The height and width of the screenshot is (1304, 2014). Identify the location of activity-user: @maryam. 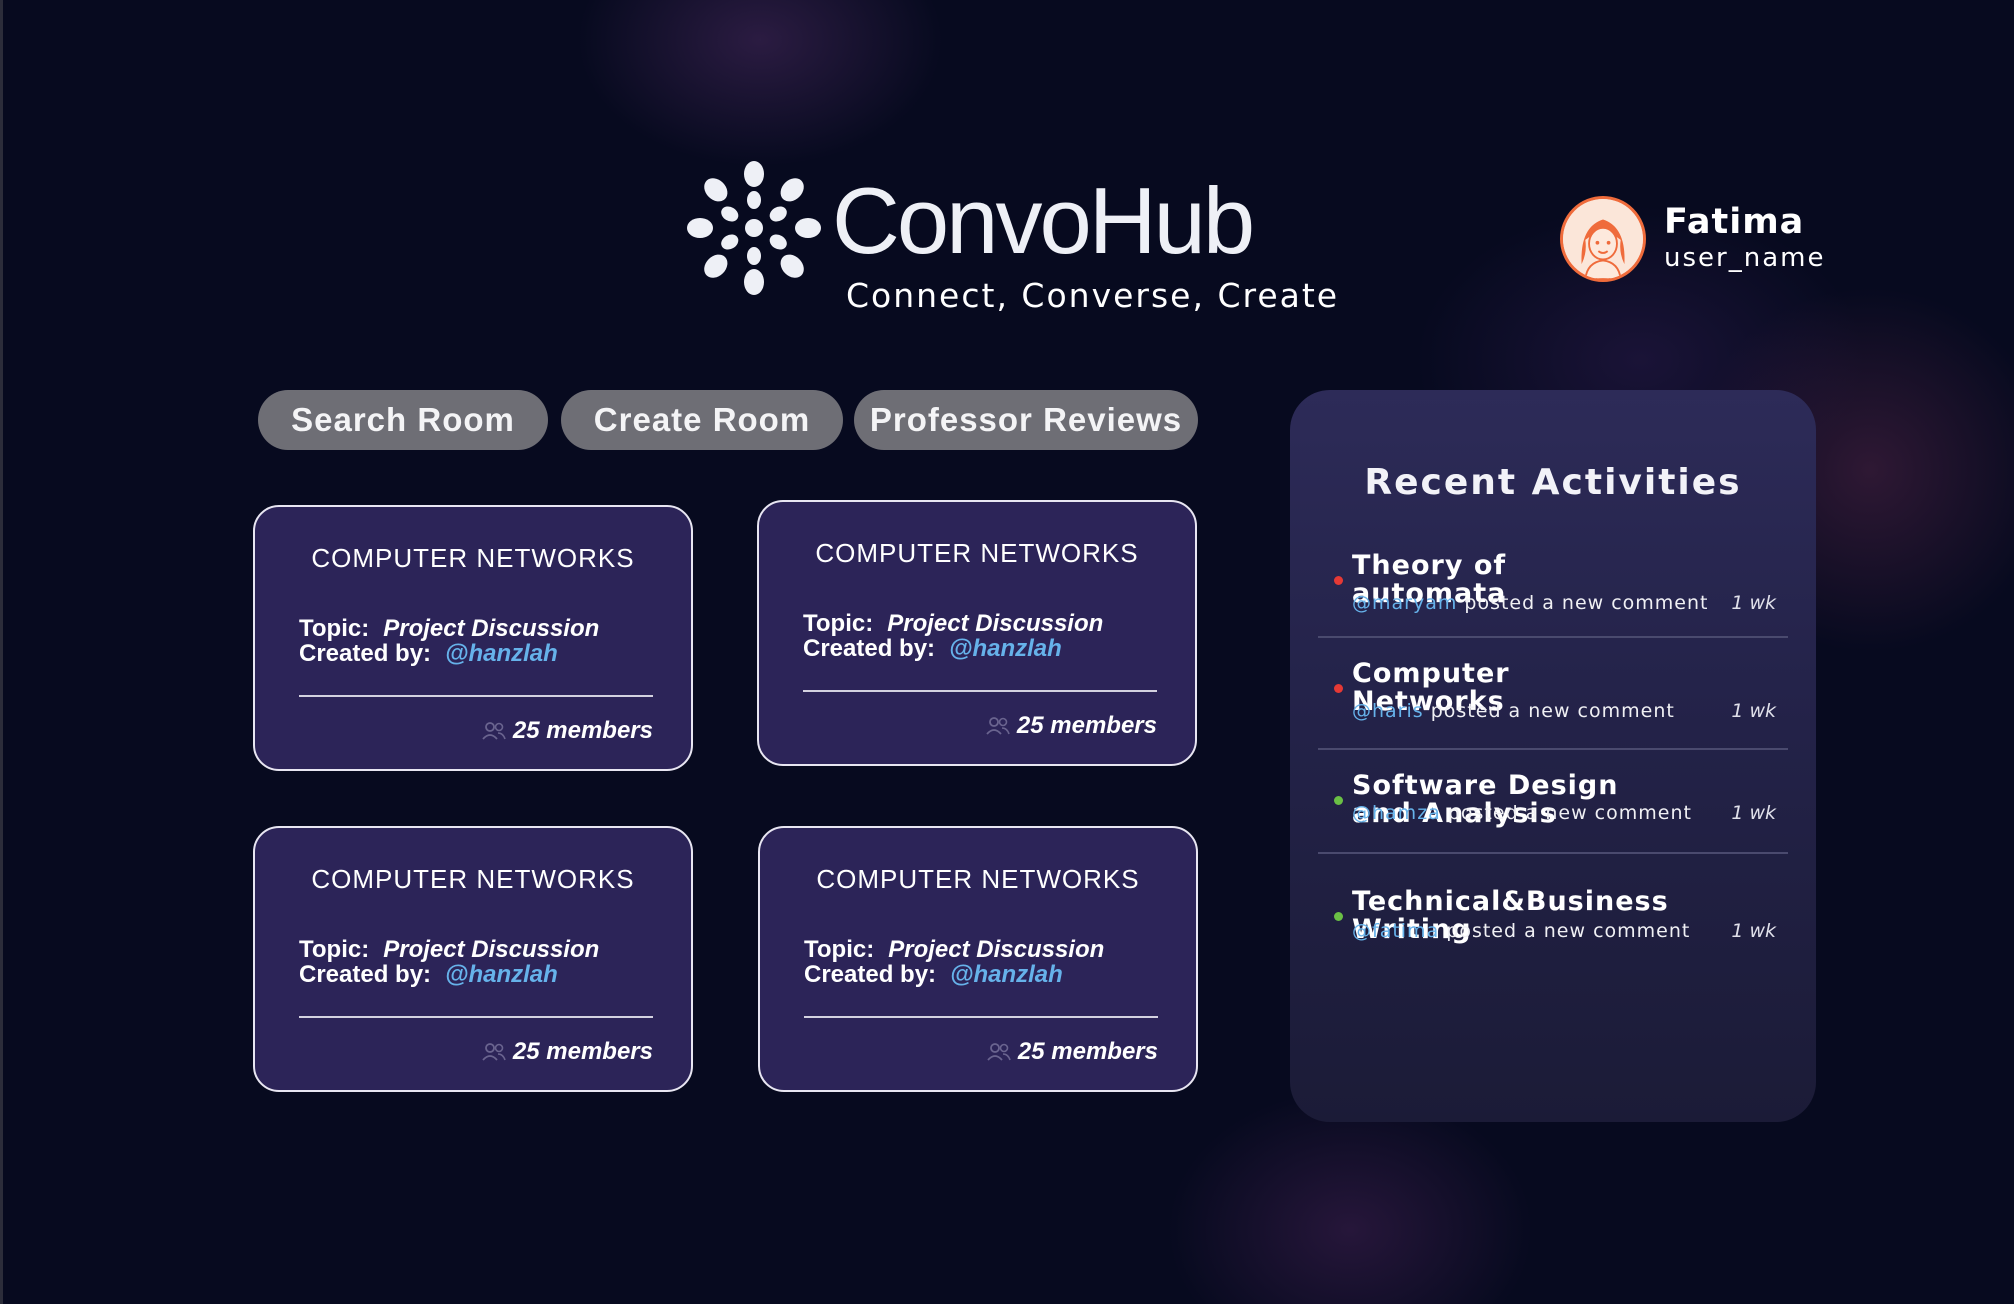
(1404, 603).